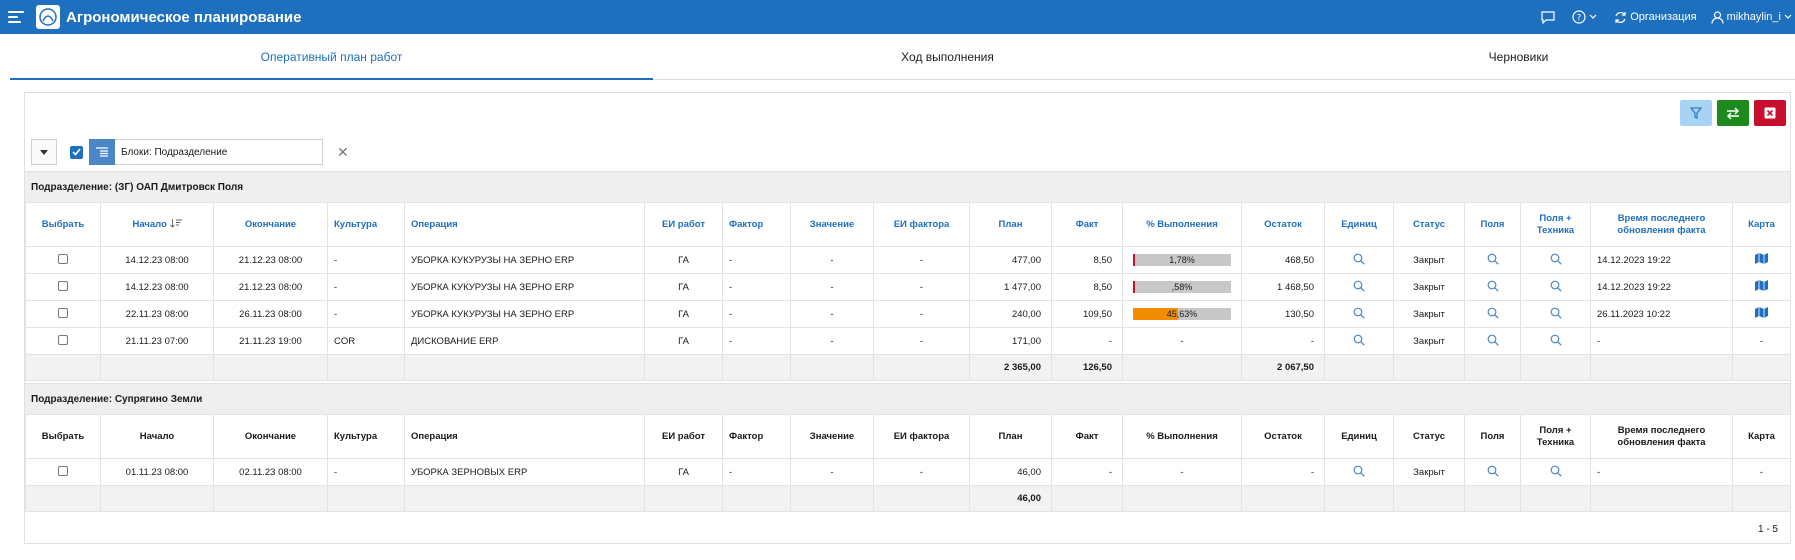  What do you see at coordinates (1752, 17) in the screenshot?
I see `user-menu: mikhaylin_i` at bounding box center [1752, 17].